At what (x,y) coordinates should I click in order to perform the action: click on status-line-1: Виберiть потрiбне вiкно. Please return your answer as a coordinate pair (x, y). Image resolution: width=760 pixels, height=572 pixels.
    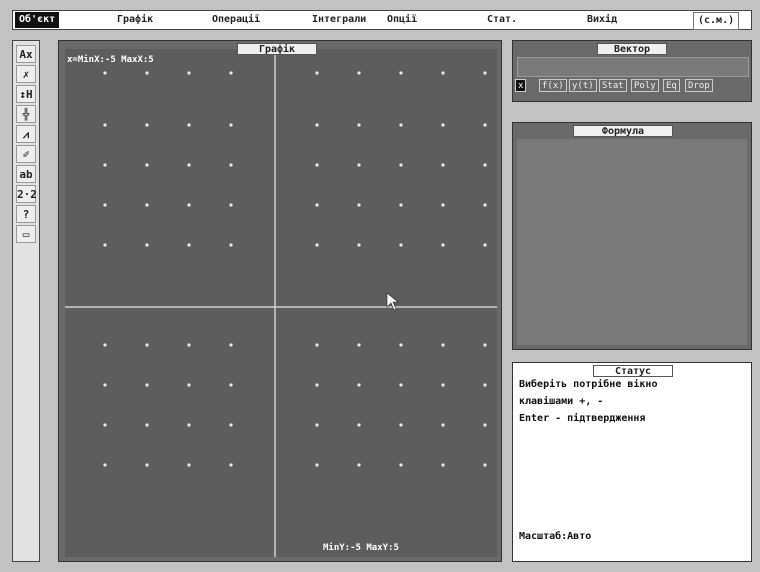
    Looking at the image, I should click on (588, 384).